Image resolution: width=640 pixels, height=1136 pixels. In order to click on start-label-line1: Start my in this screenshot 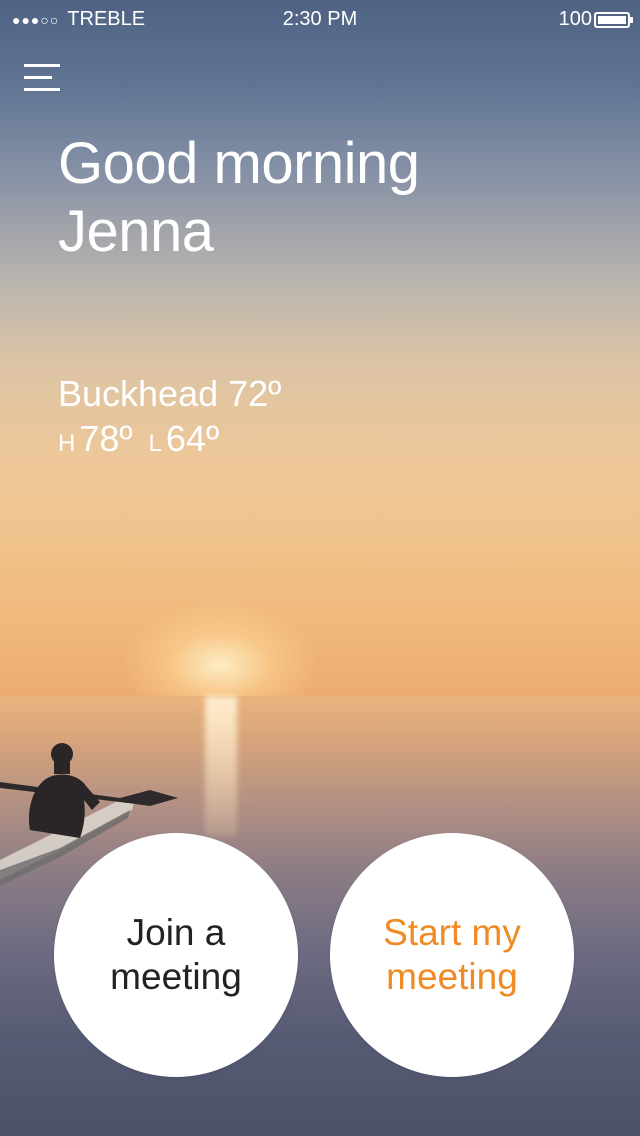, I will do `click(452, 932)`.